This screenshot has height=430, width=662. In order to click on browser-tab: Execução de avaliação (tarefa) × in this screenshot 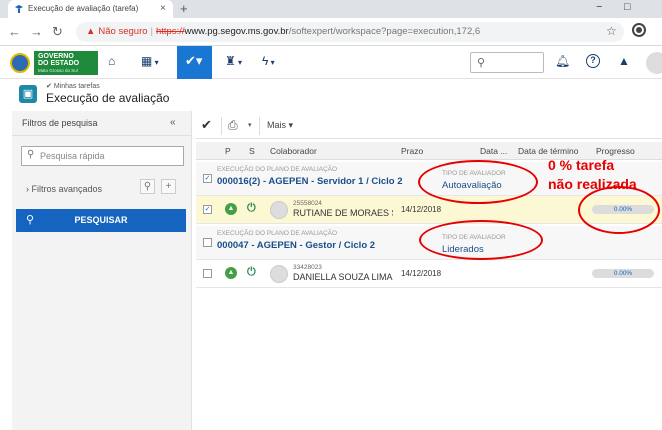, I will do `click(90, 9)`.